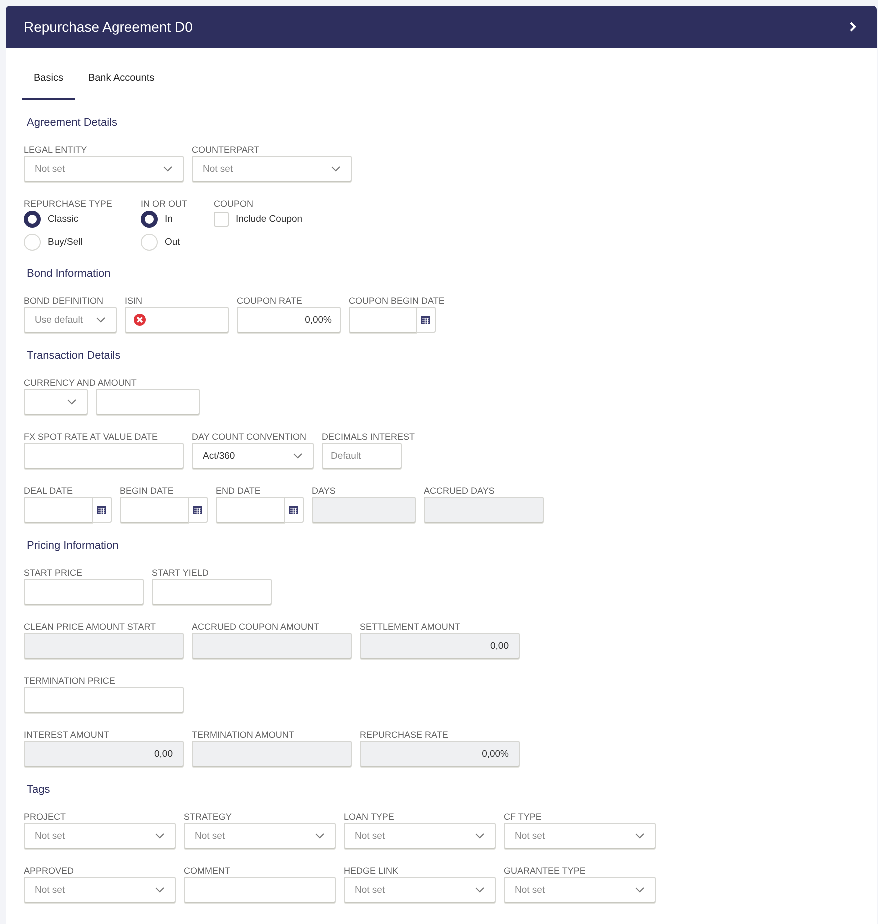 The width and height of the screenshot is (878, 924). Describe the element at coordinates (369, 817) in the screenshot. I see `field-label: LOAN TYPE` at that location.